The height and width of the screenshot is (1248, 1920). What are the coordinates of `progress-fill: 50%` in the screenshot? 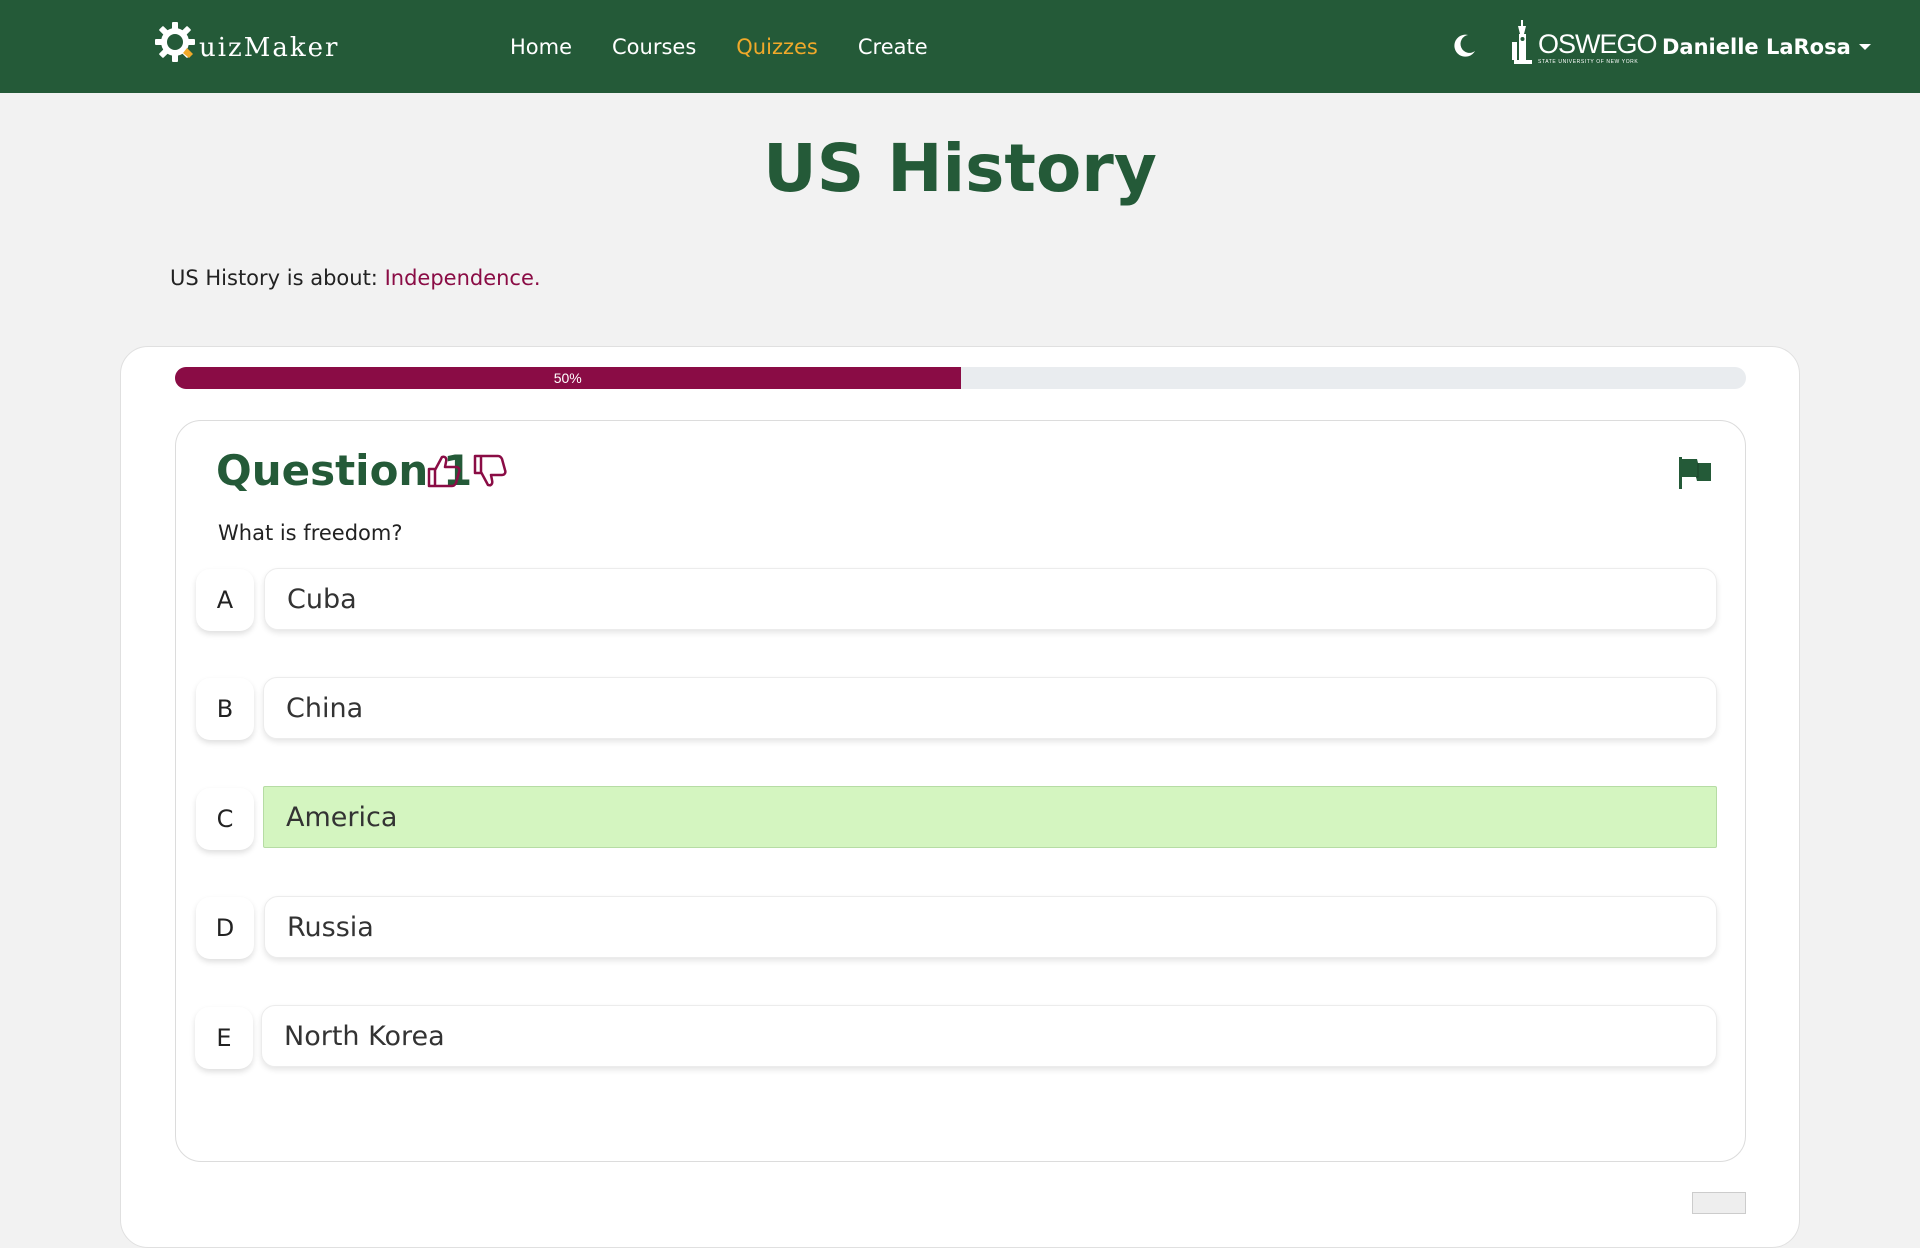 It's located at (568, 378).